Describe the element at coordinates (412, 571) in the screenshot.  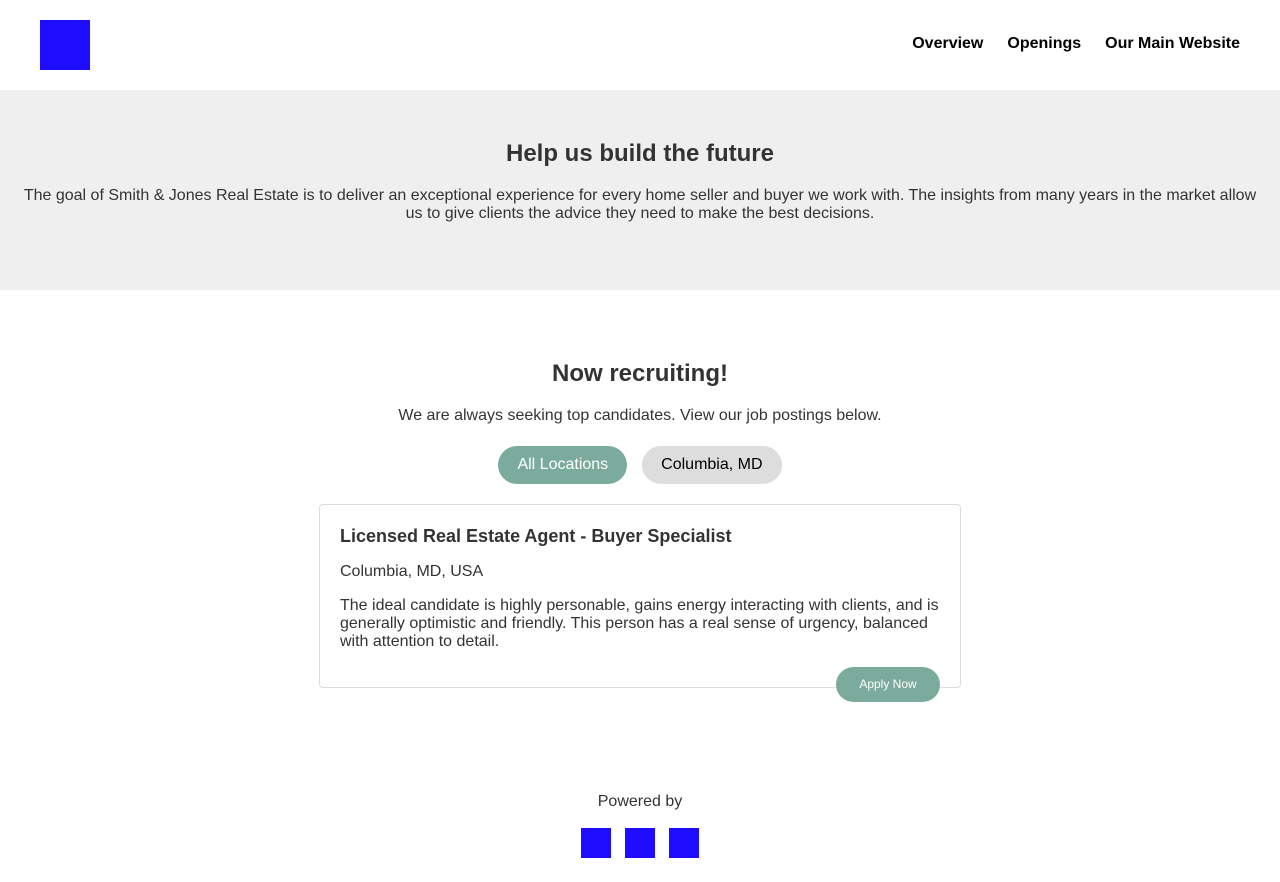
I see `job-location: Columbia, MD, USA` at that location.